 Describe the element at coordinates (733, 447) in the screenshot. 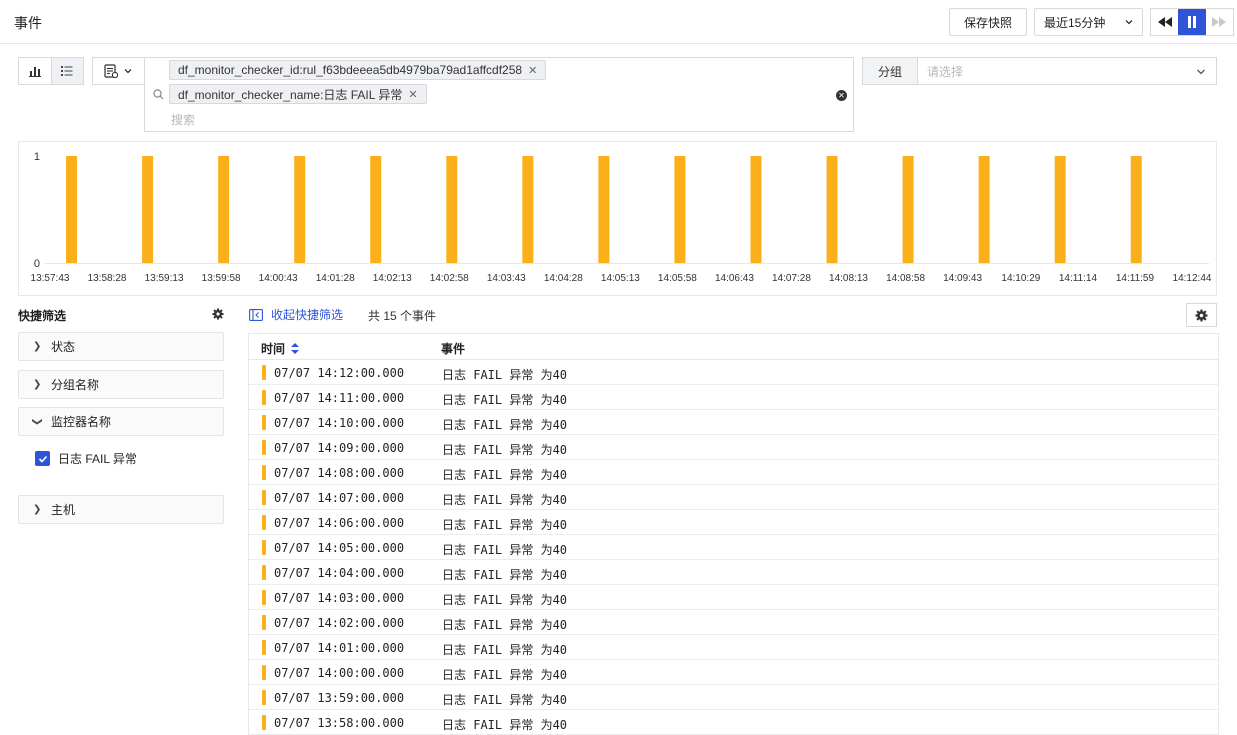

I see `table-row: 07/07 14:09:00.000 日志 FAIL 异常 为40` at that location.